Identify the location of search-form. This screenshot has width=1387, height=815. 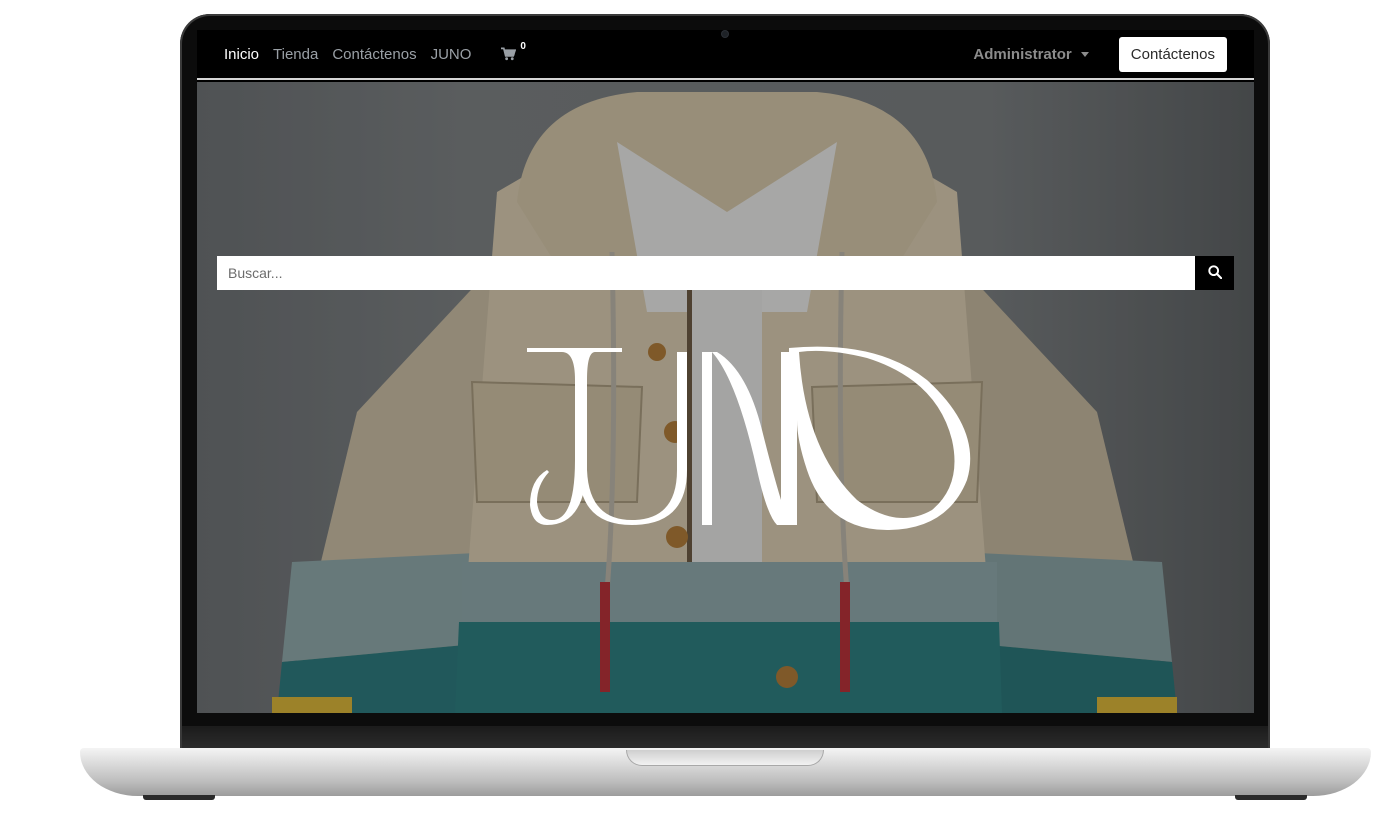
(725, 273).